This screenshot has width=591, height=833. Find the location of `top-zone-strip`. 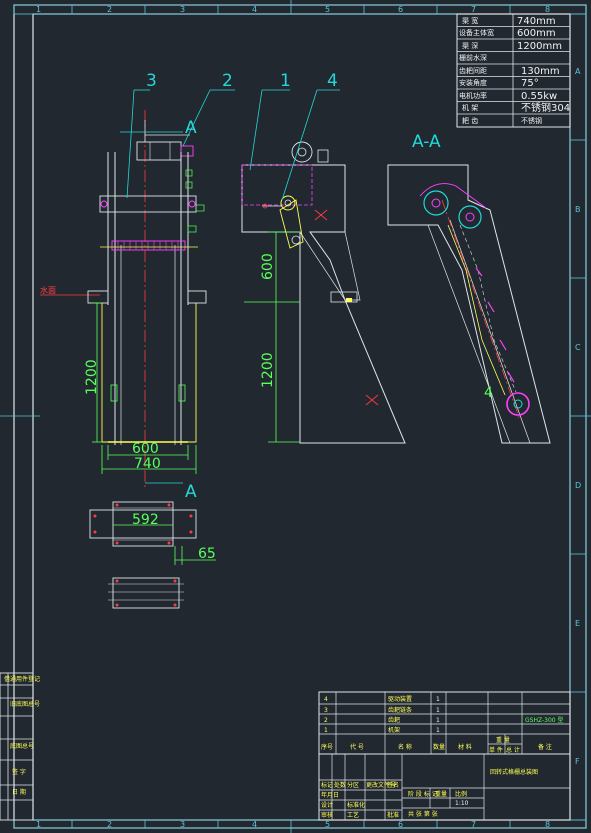

top-zone-strip is located at coordinates (300, 9).